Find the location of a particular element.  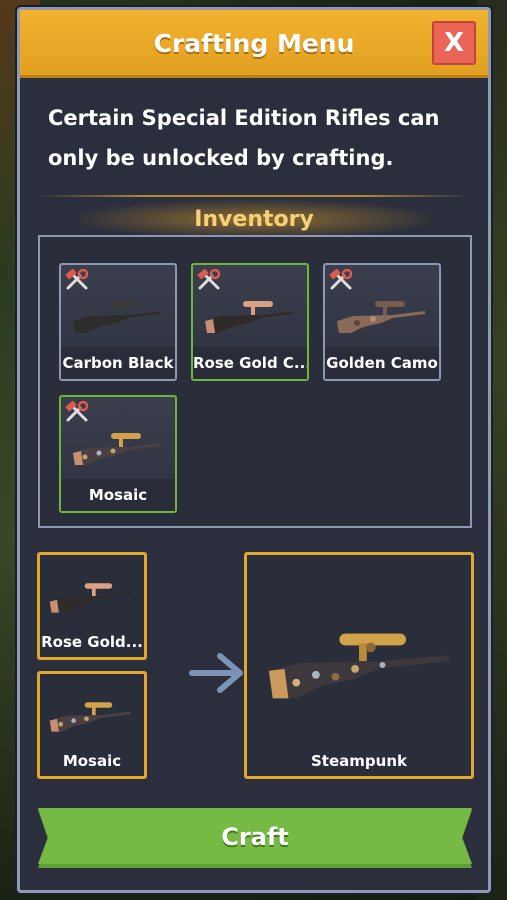

recipe-output-label: Steampunk is located at coordinates (359, 761).